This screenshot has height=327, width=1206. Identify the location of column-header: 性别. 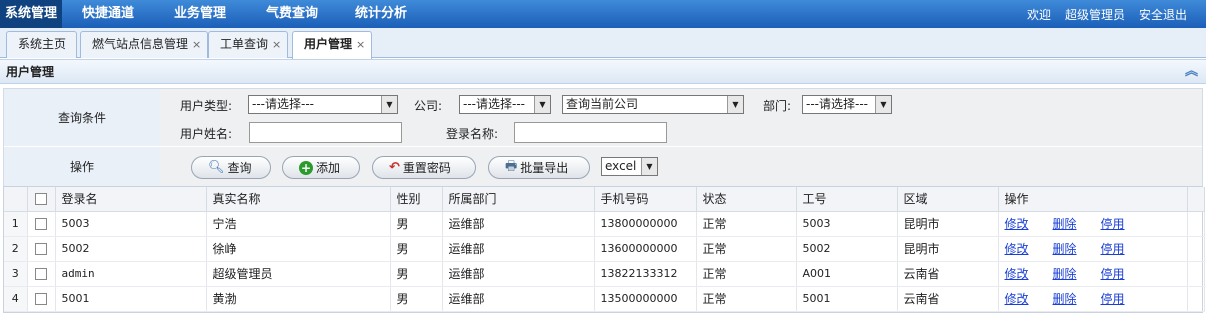
(416, 199).